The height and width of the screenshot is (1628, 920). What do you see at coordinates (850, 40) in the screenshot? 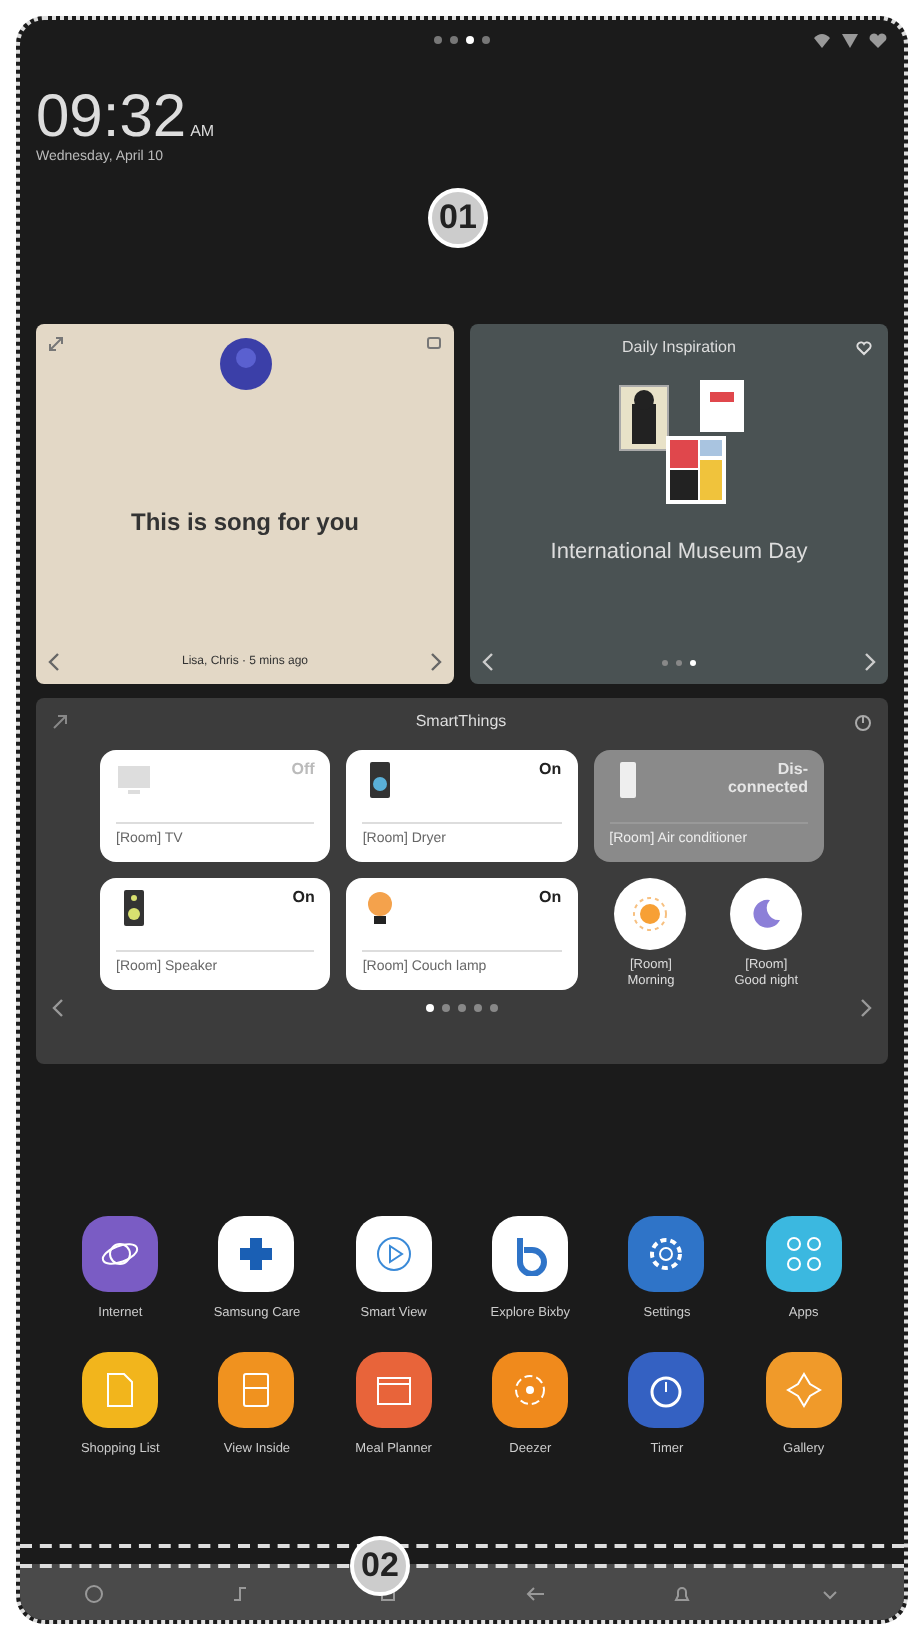
I see `signal-icon` at bounding box center [850, 40].